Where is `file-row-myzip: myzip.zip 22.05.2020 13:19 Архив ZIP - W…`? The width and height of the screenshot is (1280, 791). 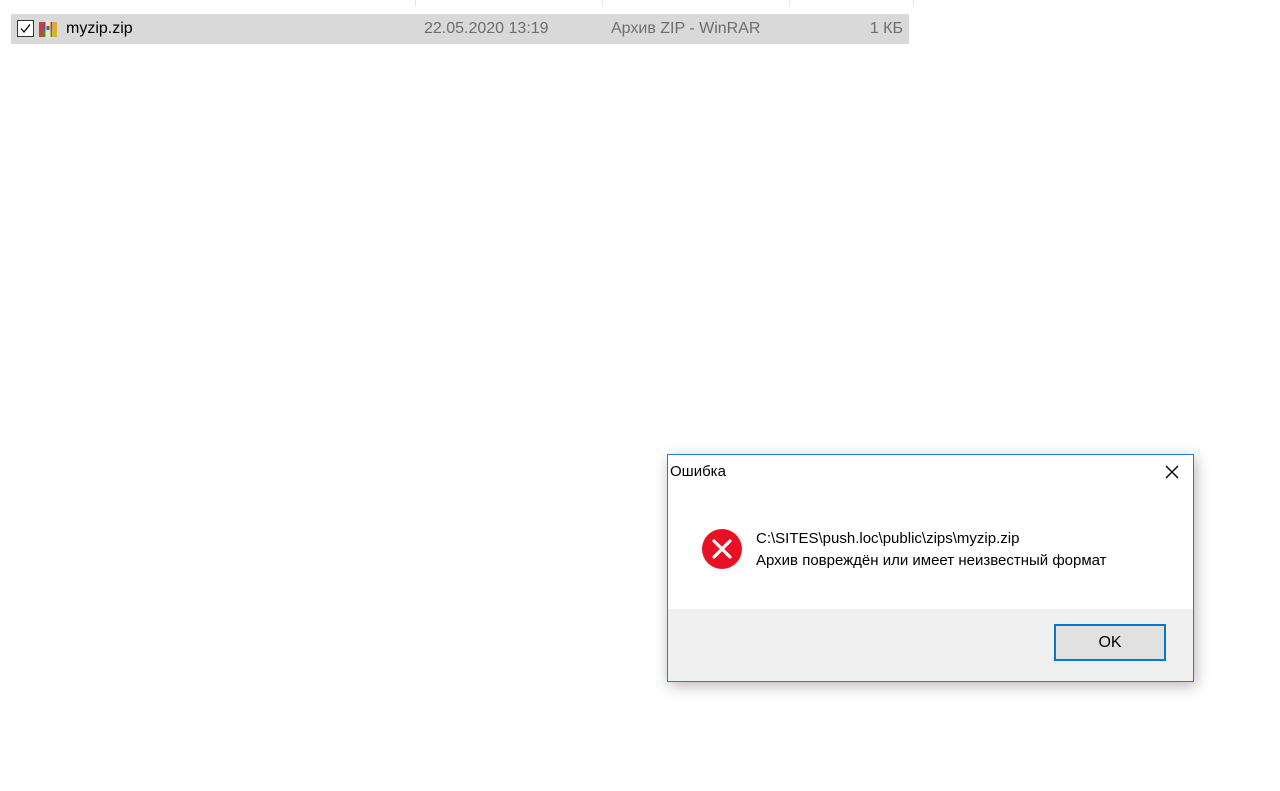
file-row-myzip: myzip.zip 22.05.2020 13:19 Архив ZIP - W… is located at coordinates (460, 29).